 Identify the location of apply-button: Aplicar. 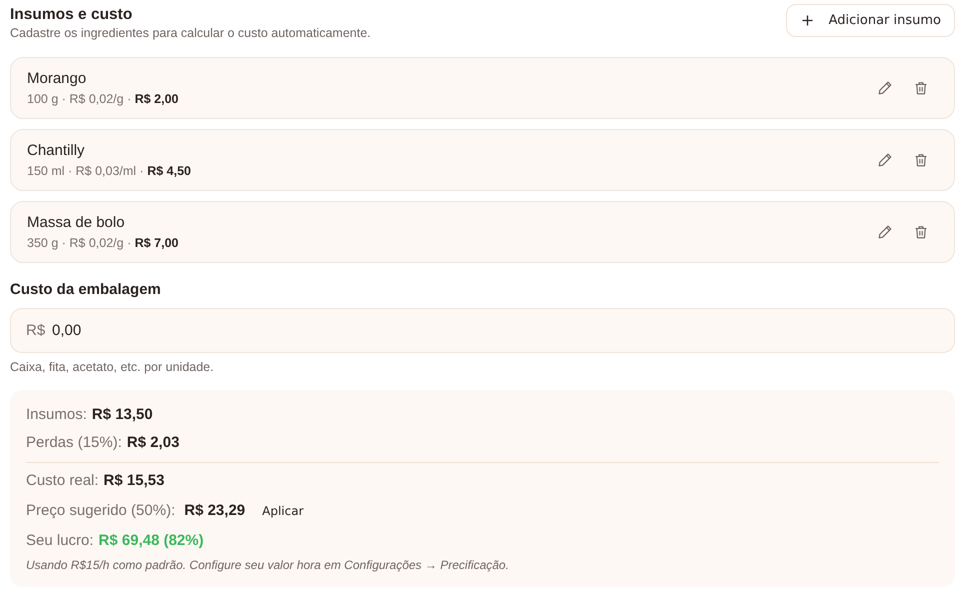
(283, 511).